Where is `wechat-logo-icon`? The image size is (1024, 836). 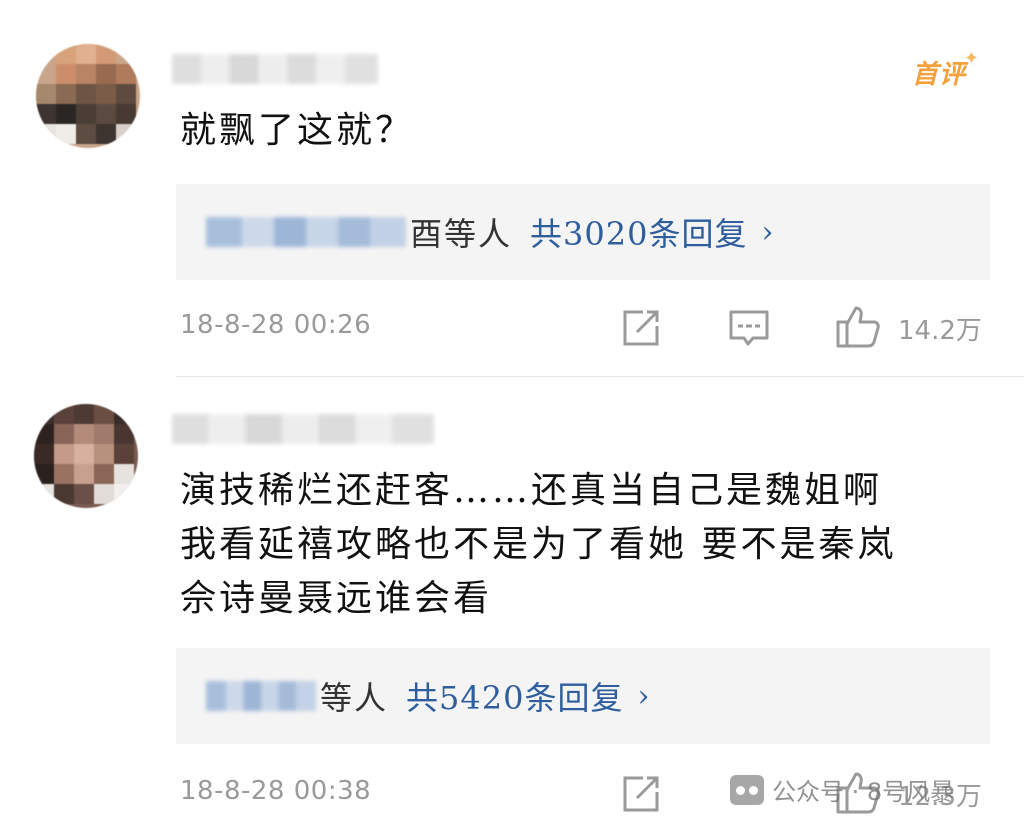
wechat-logo-icon is located at coordinates (747, 789).